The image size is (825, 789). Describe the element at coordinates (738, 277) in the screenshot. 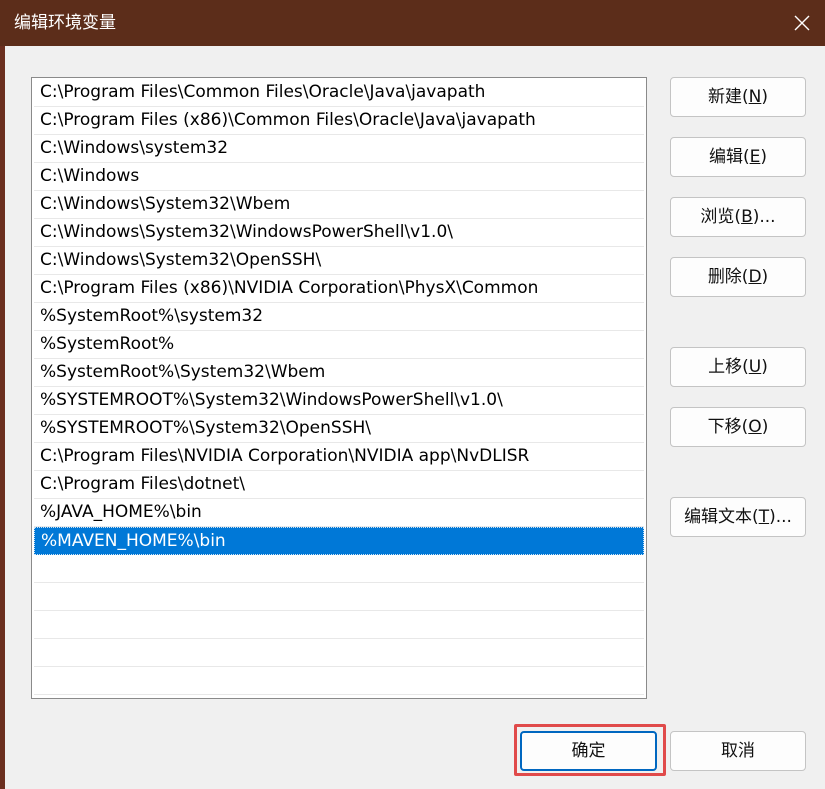

I see `delete-button: 删除(D)` at that location.